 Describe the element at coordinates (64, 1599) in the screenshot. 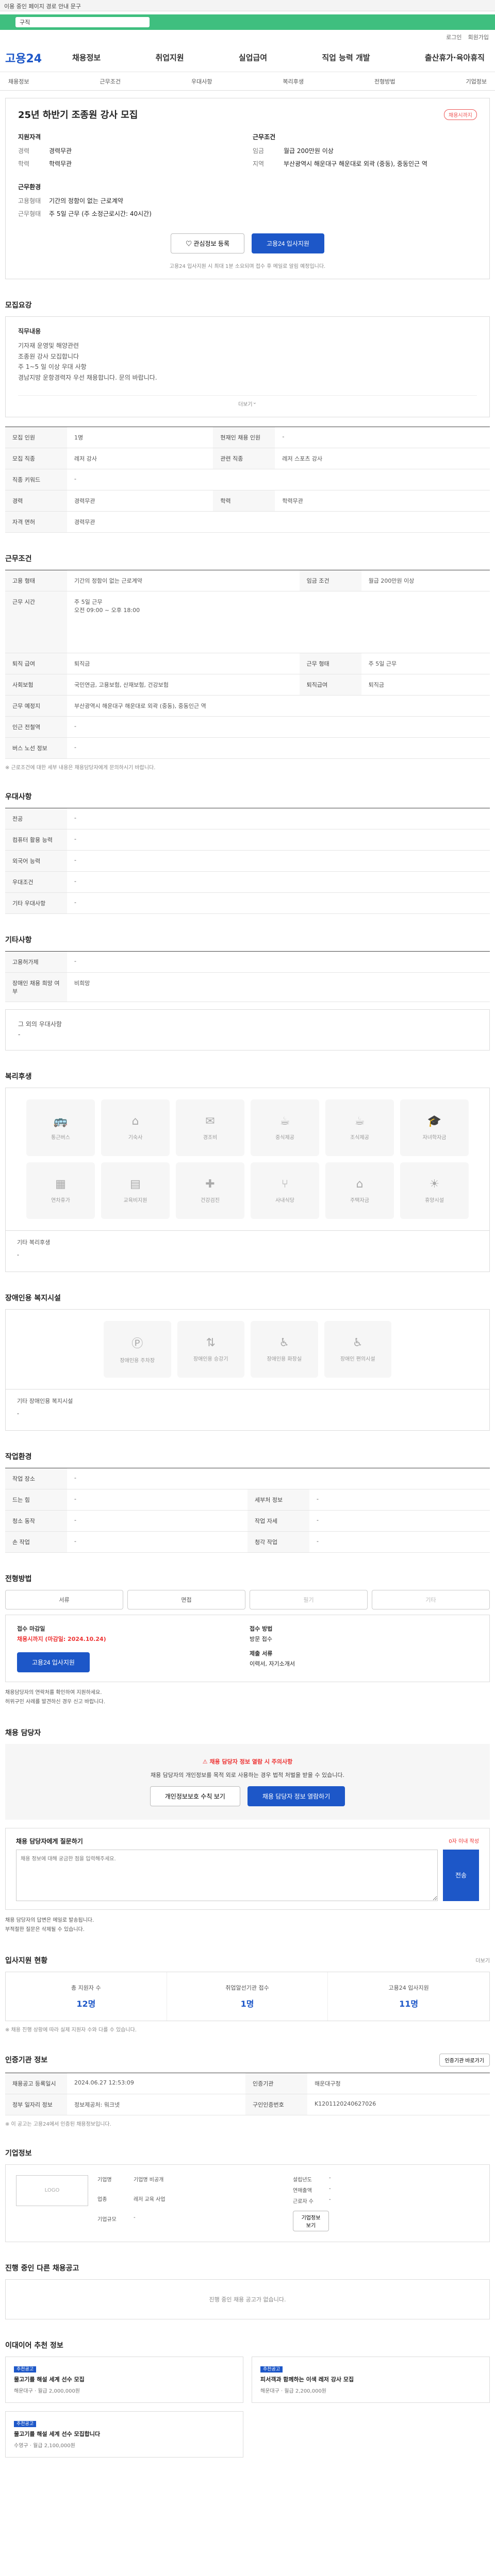

I see `tab-document: 서류` at that location.